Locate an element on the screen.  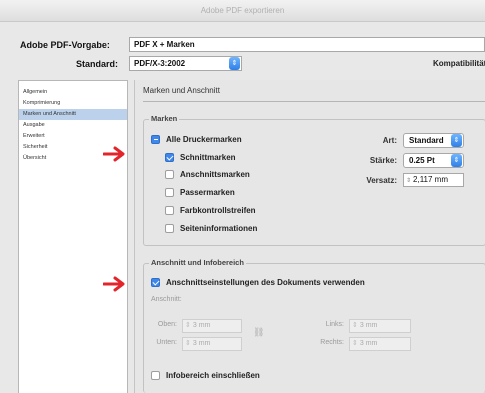
include-slug-checkbox: Infobereich einschließen is located at coordinates (205, 375).